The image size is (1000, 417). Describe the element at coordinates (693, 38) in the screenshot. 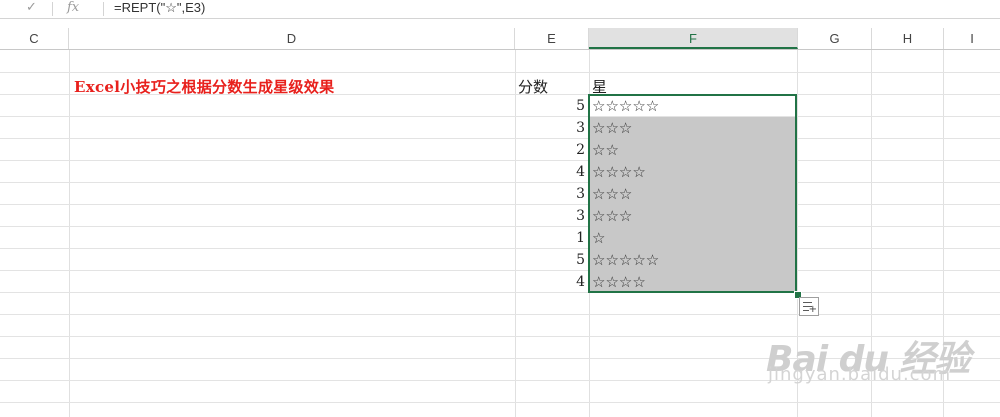

I see `column-header-f: F` at that location.